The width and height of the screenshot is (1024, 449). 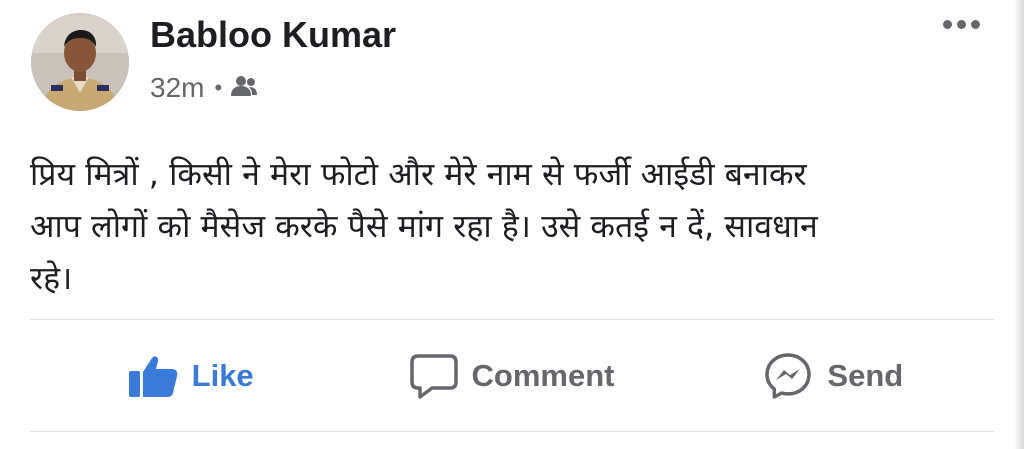 I want to click on profile-photo, so click(x=80, y=62).